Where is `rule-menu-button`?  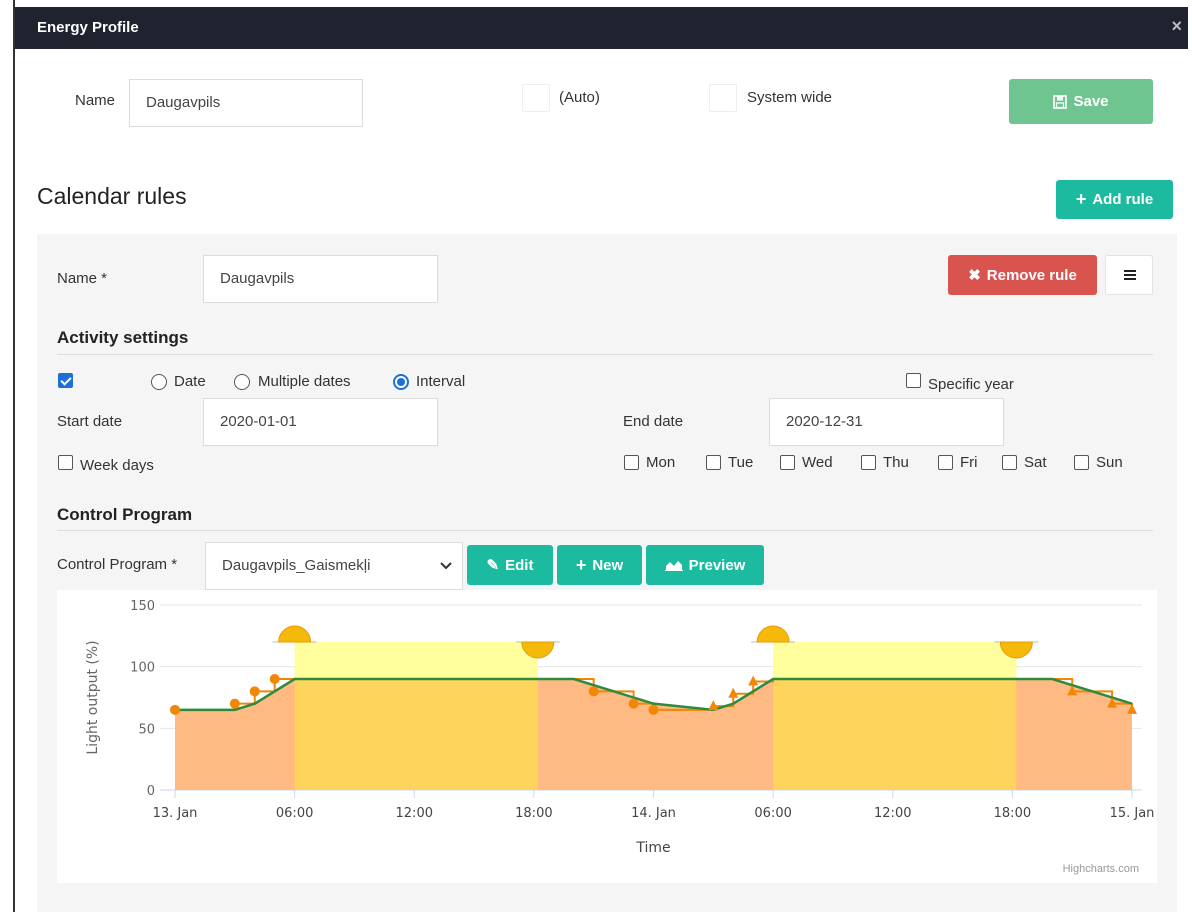
rule-menu-button is located at coordinates (1129, 275).